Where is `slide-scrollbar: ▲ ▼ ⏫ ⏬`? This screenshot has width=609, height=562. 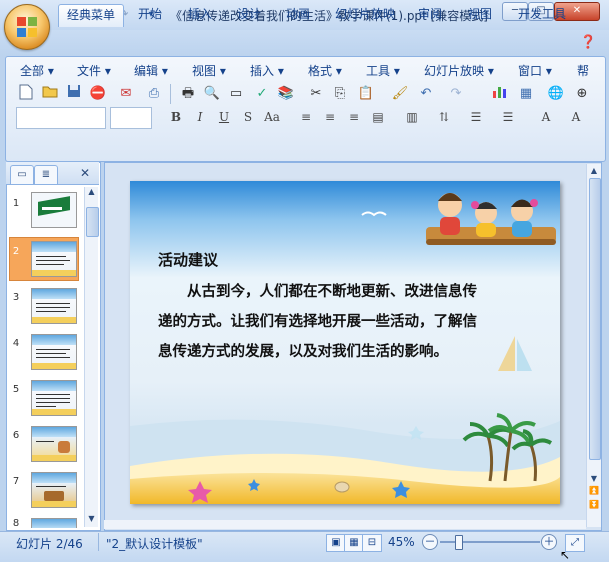 slide-scrollbar: ▲ ▼ ⏫ ⏬ is located at coordinates (593, 345).